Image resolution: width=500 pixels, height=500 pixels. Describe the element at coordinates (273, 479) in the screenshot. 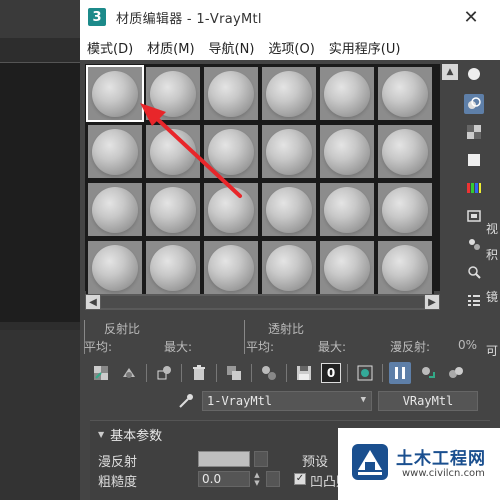

I see `roughness-map-button` at that location.